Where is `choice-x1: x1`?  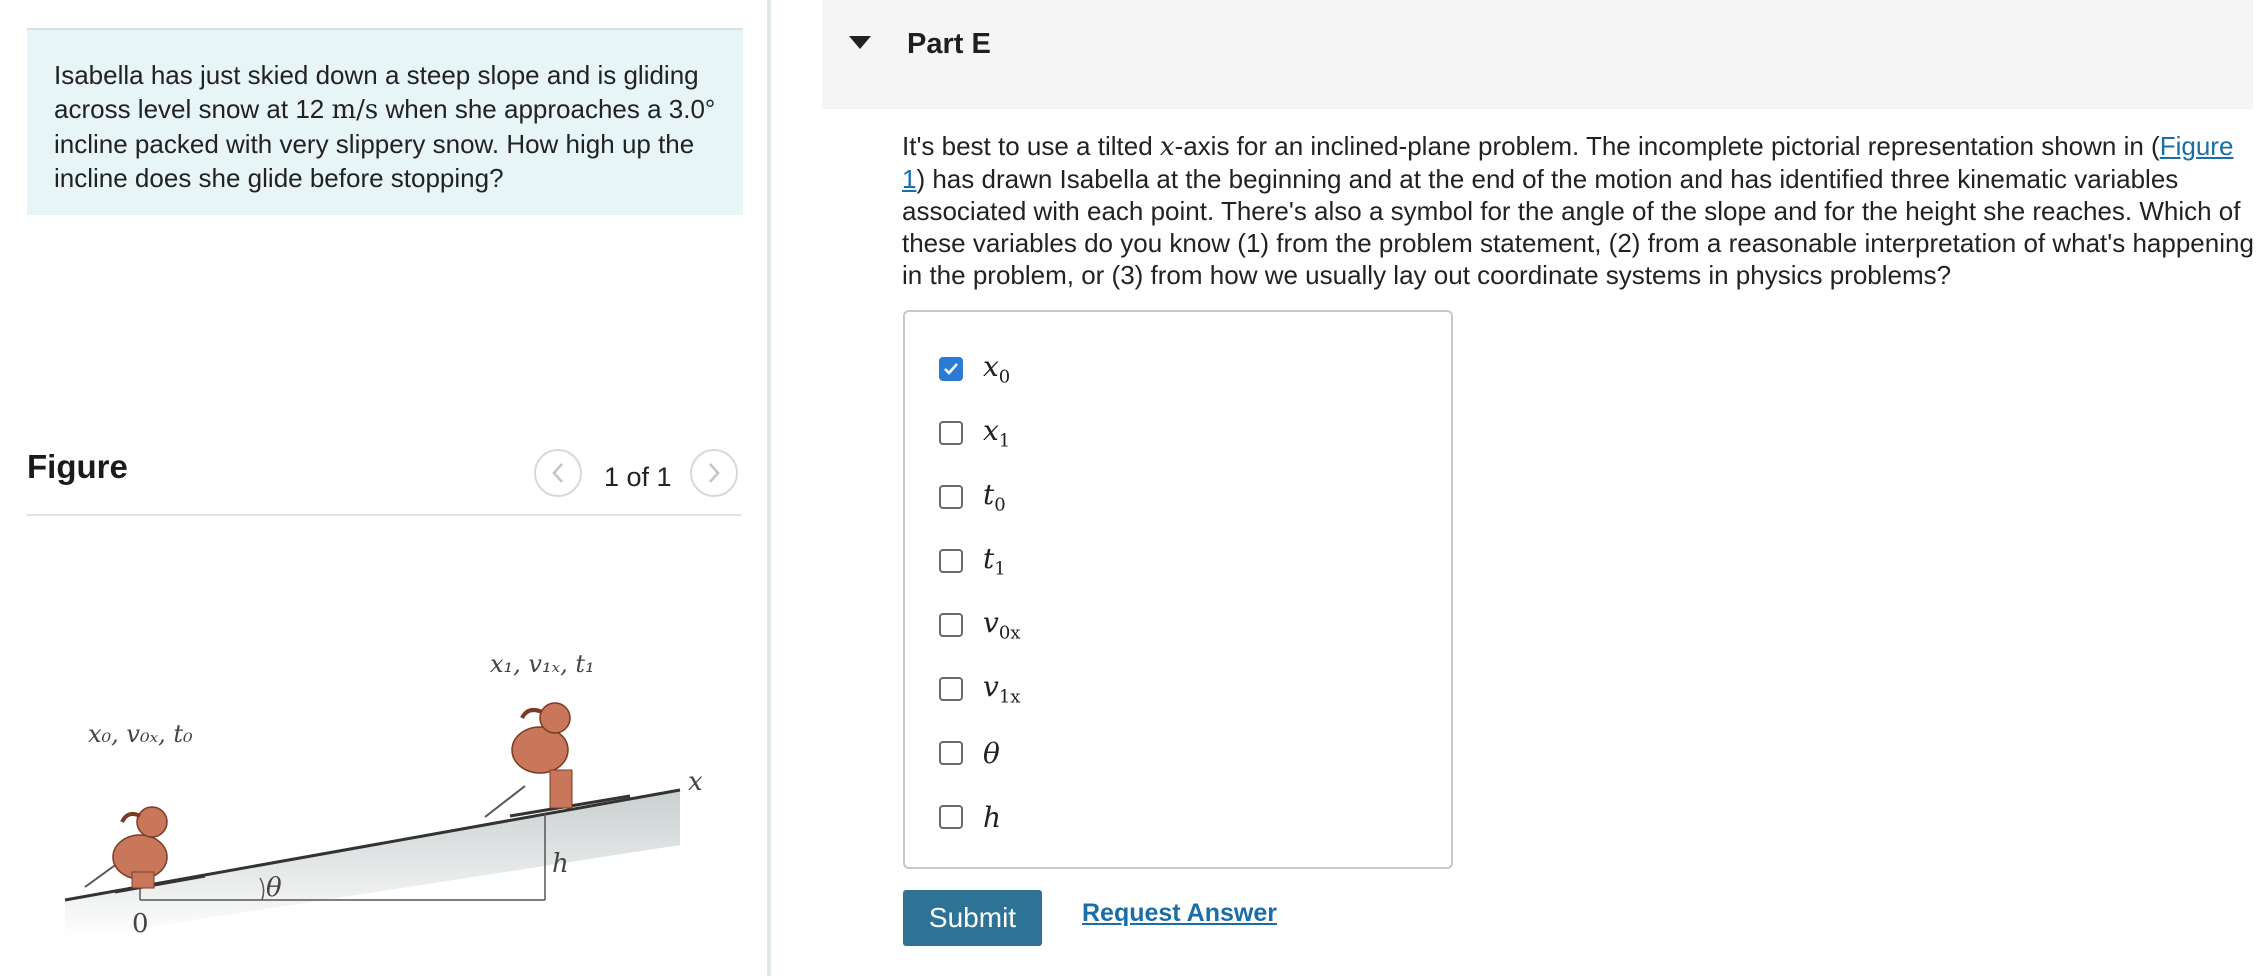
choice-x1: x1 is located at coordinates (974, 433).